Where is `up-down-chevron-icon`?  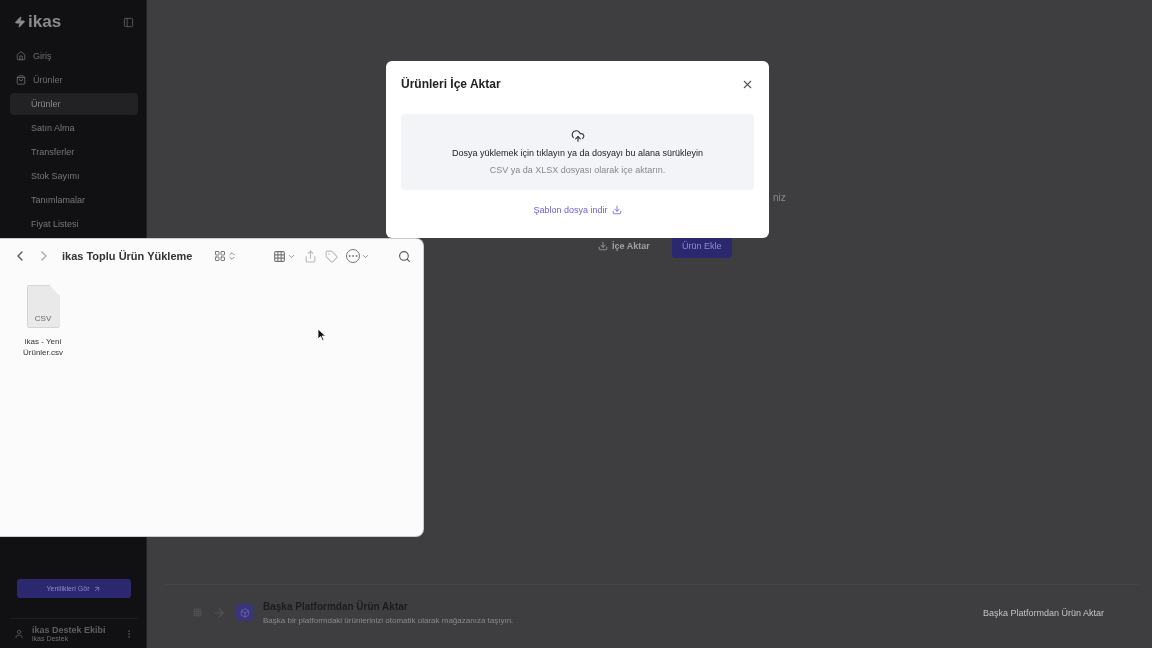
up-down-chevron-icon is located at coordinates (232, 256).